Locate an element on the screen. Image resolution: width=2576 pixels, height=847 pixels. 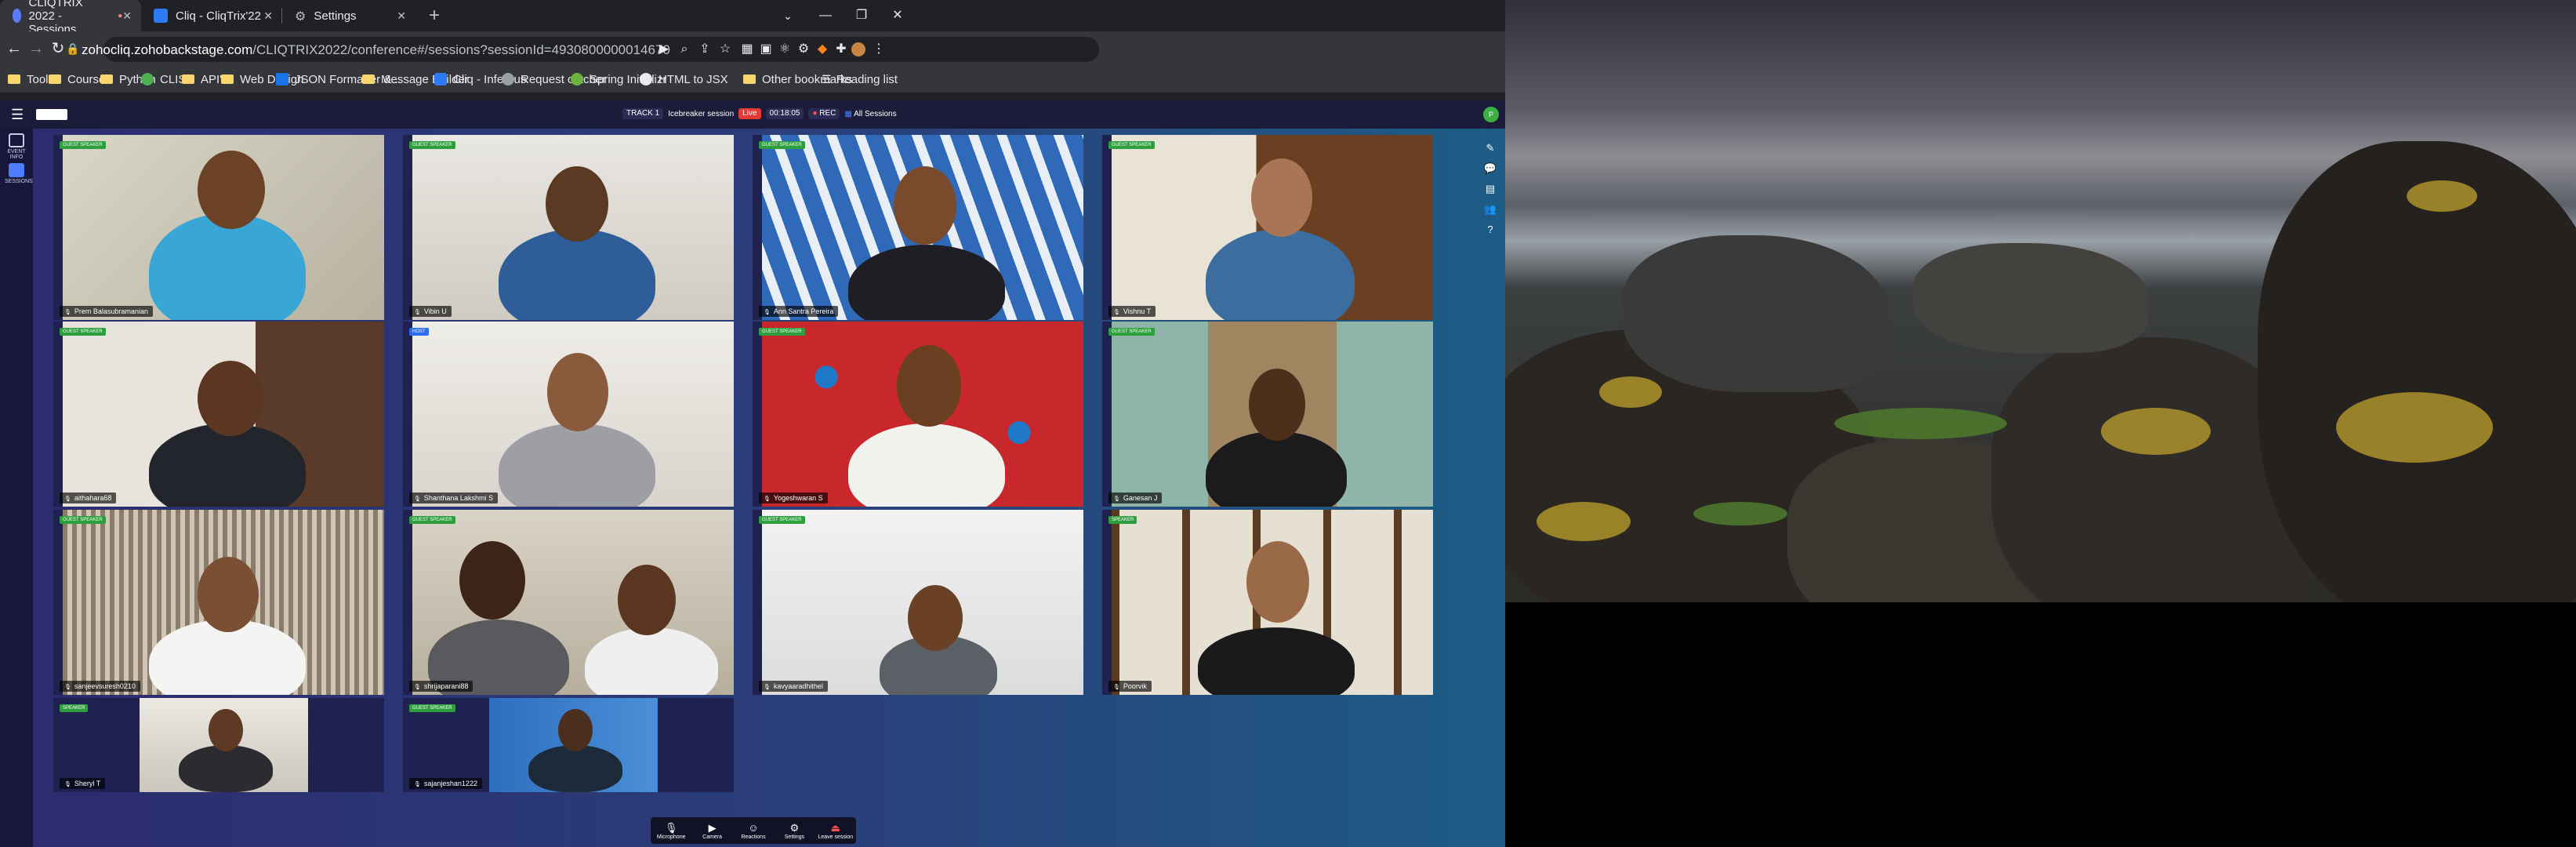
video-tile: GUEST SPEAKER kavyaaradhithel is located at coordinates (918, 602).